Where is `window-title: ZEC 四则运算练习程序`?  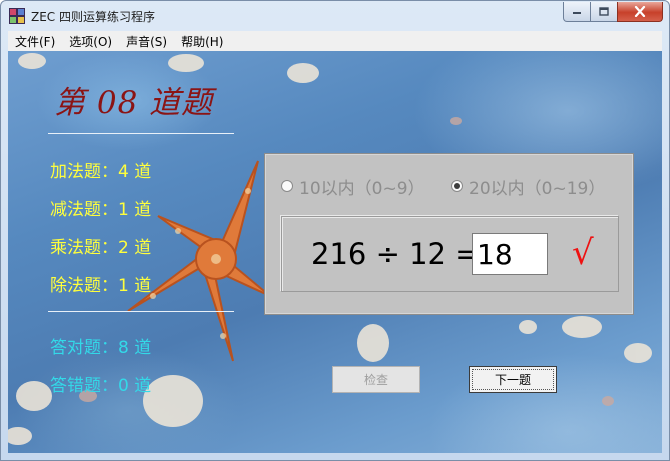 window-title: ZEC 四则运算练习程序 is located at coordinates (93, 17).